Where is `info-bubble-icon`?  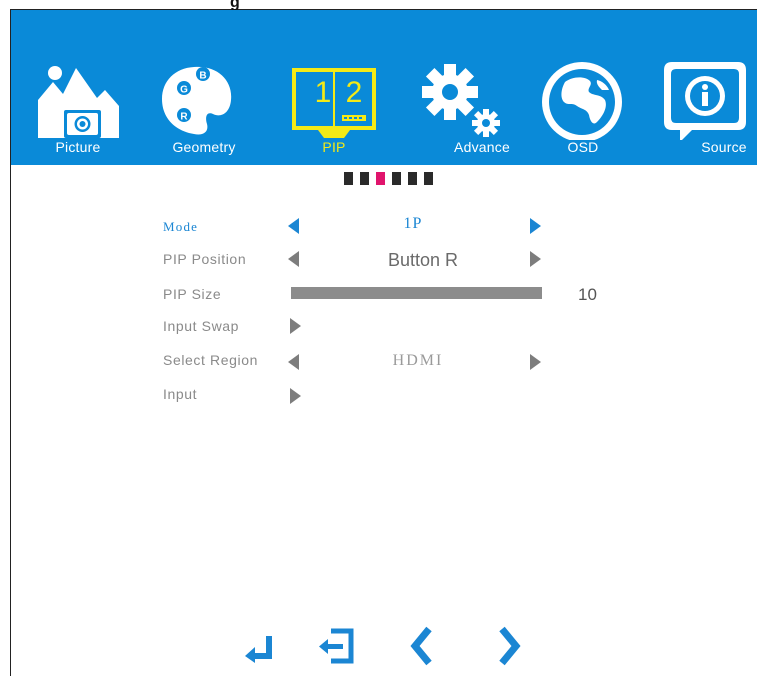 info-bubble-icon is located at coordinates (705, 101).